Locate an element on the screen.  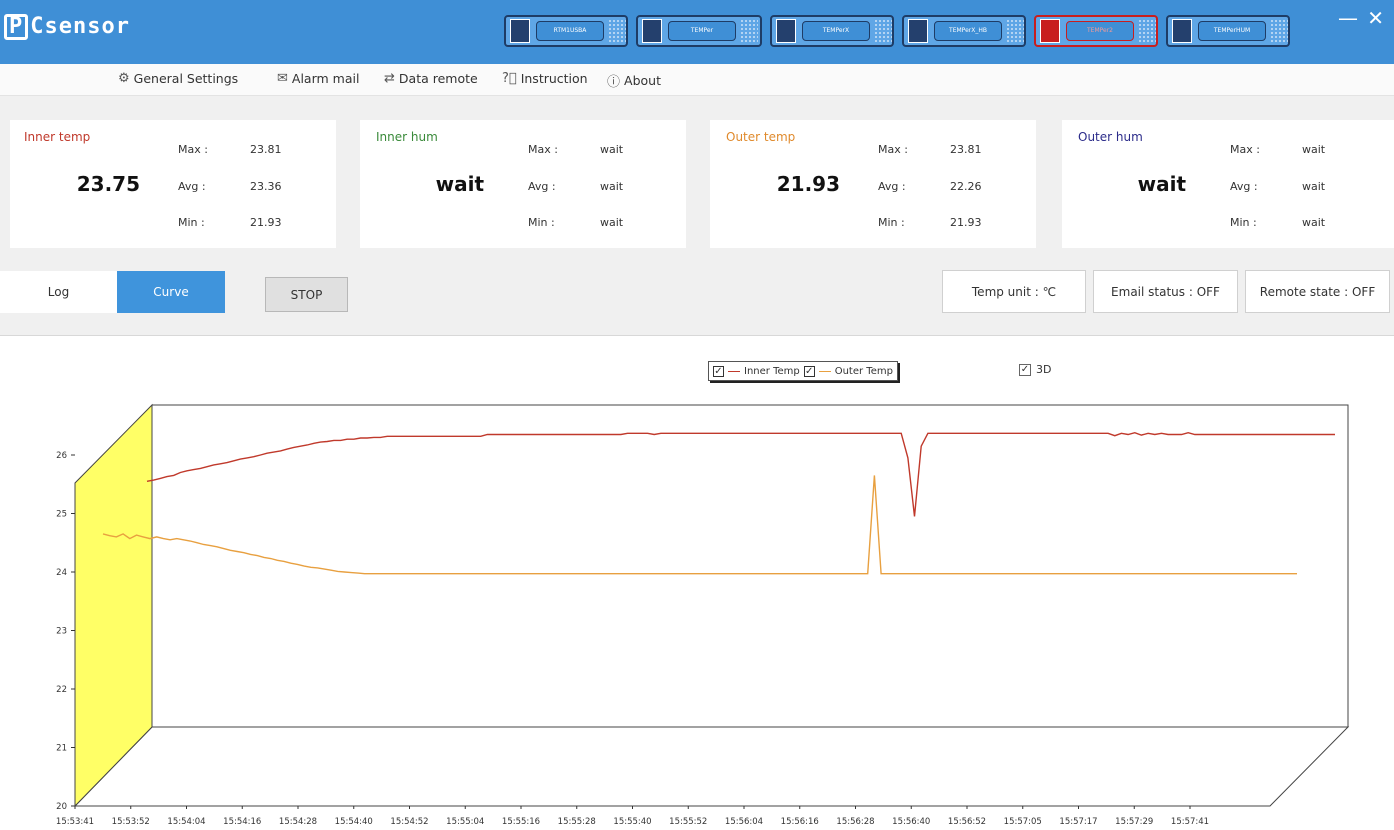
menu-about-label: About is located at coordinates (642, 80).